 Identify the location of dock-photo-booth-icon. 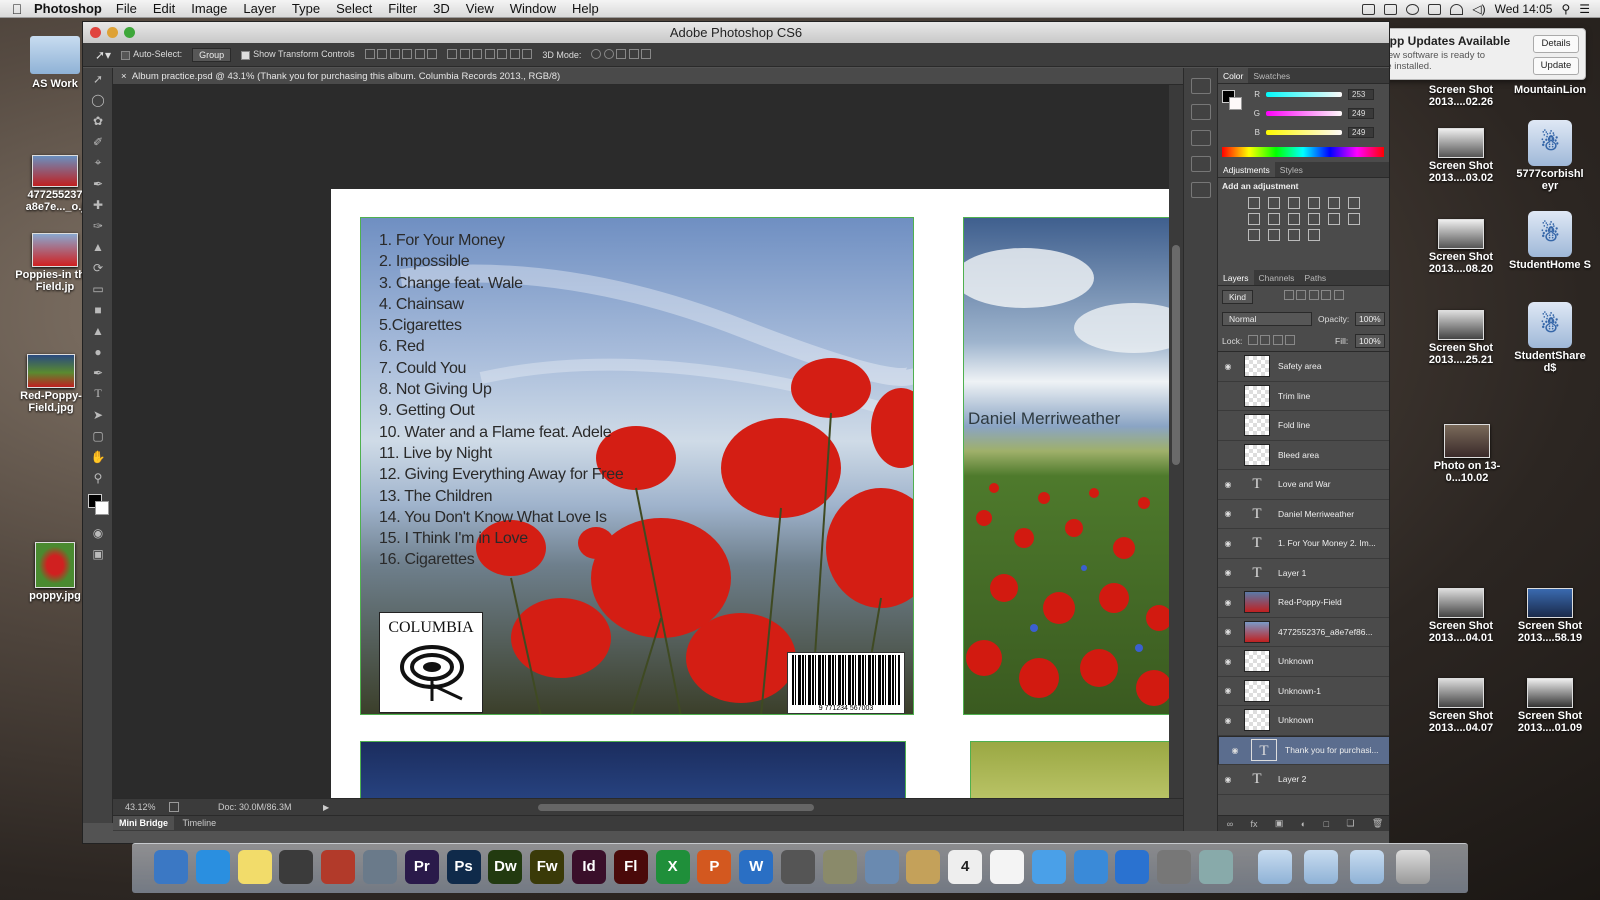
(338, 867).